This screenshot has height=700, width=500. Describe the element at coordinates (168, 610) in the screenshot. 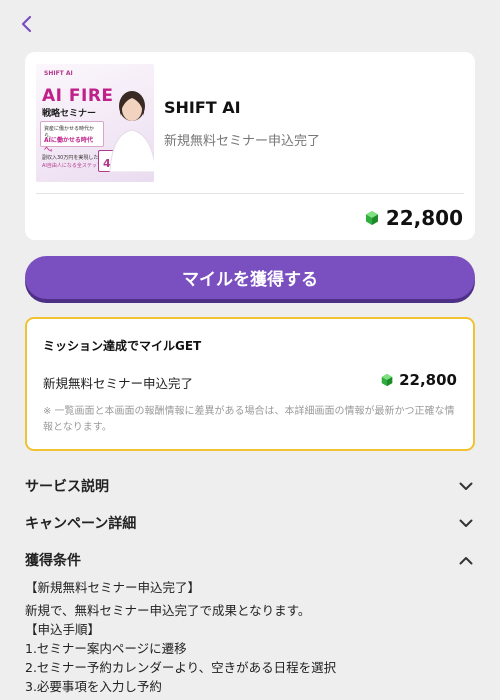

I see `conditions-description: 新規で、無料セミナー申込完了で成果となります。` at that location.